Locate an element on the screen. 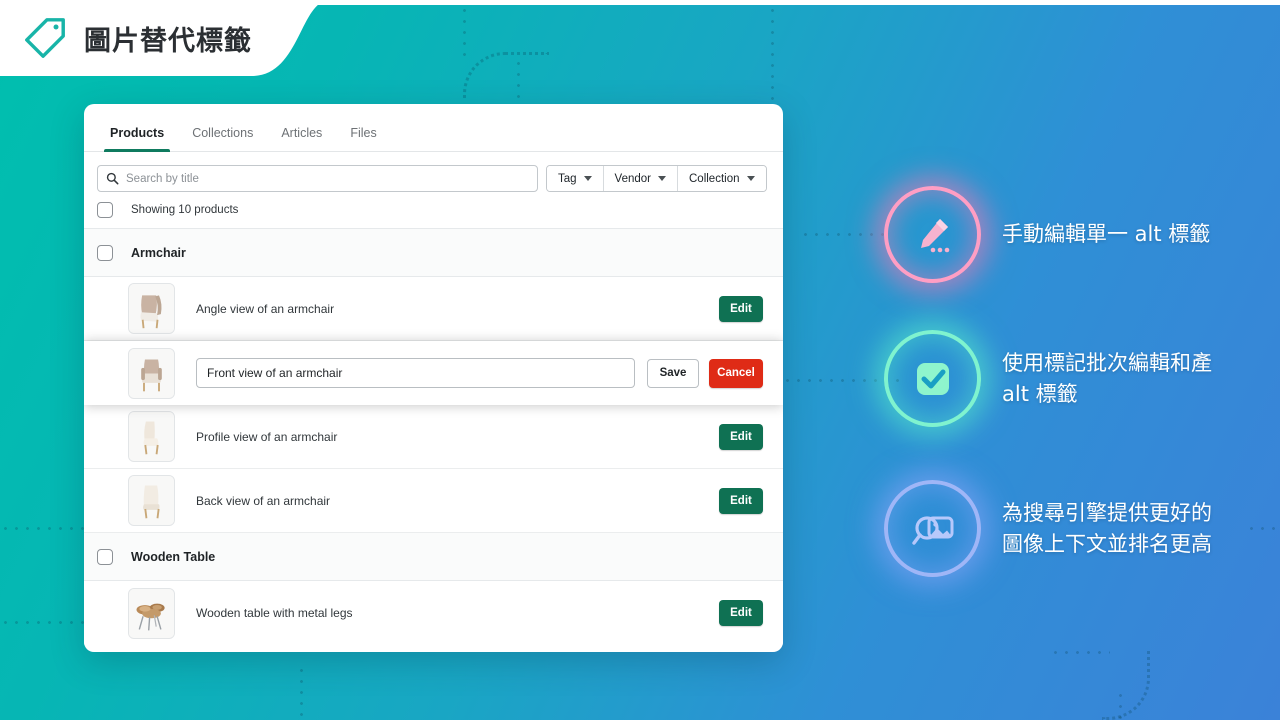  armchair-back-image is located at coordinates (151, 500).